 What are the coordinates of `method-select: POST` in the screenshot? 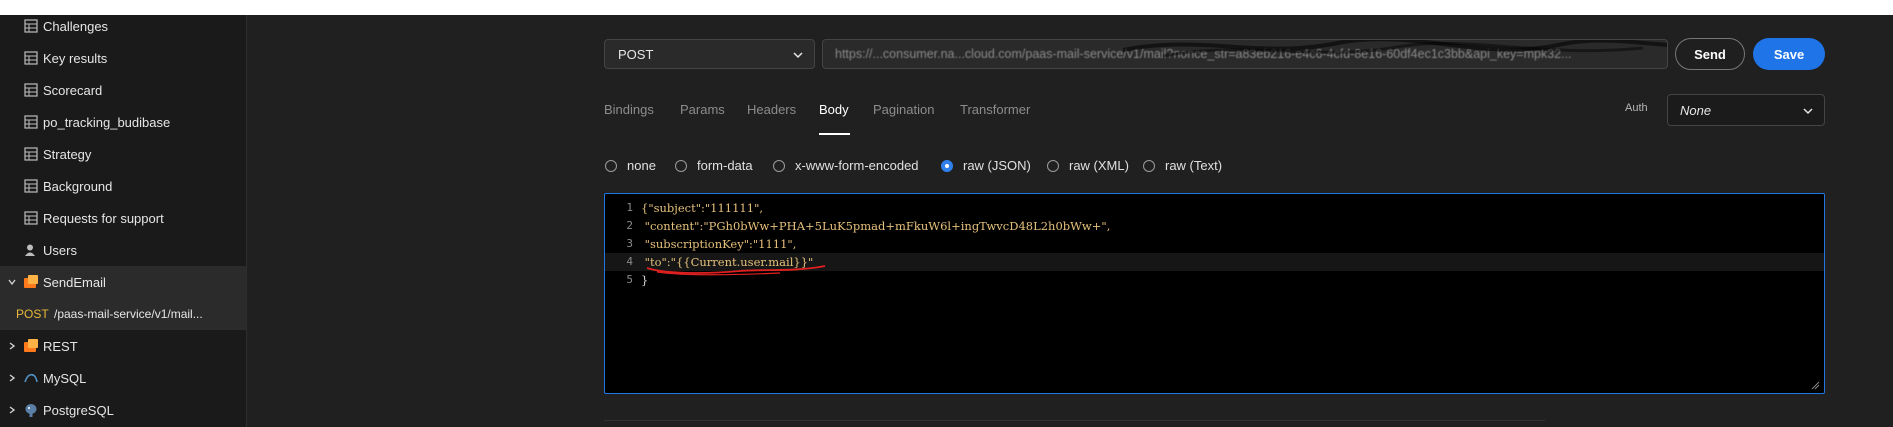 It's located at (709, 54).